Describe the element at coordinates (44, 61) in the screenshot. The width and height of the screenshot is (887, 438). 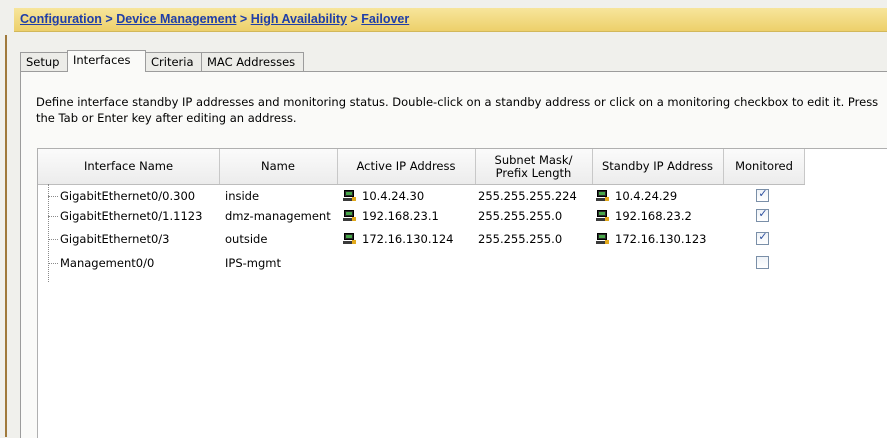
I see `tab-setup: Setup` at that location.